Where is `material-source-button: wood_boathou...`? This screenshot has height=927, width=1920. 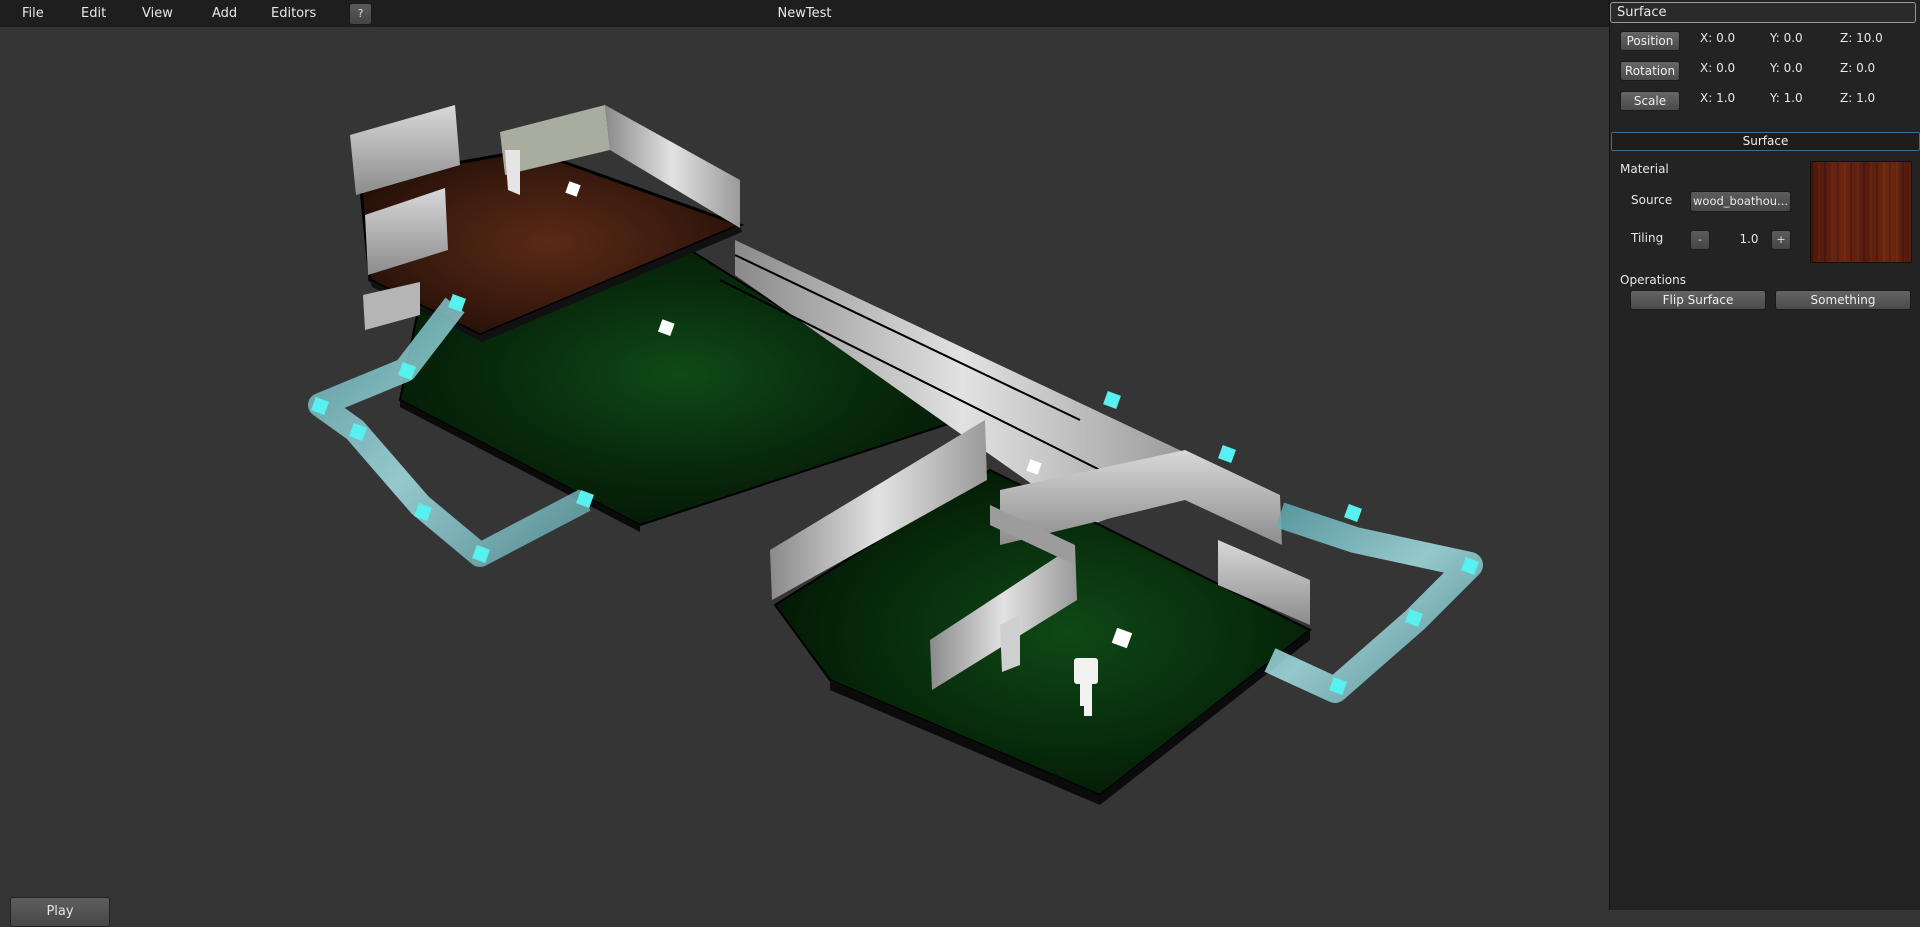
material-source-button: wood_boathou... is located at coordinates (1740, 201).